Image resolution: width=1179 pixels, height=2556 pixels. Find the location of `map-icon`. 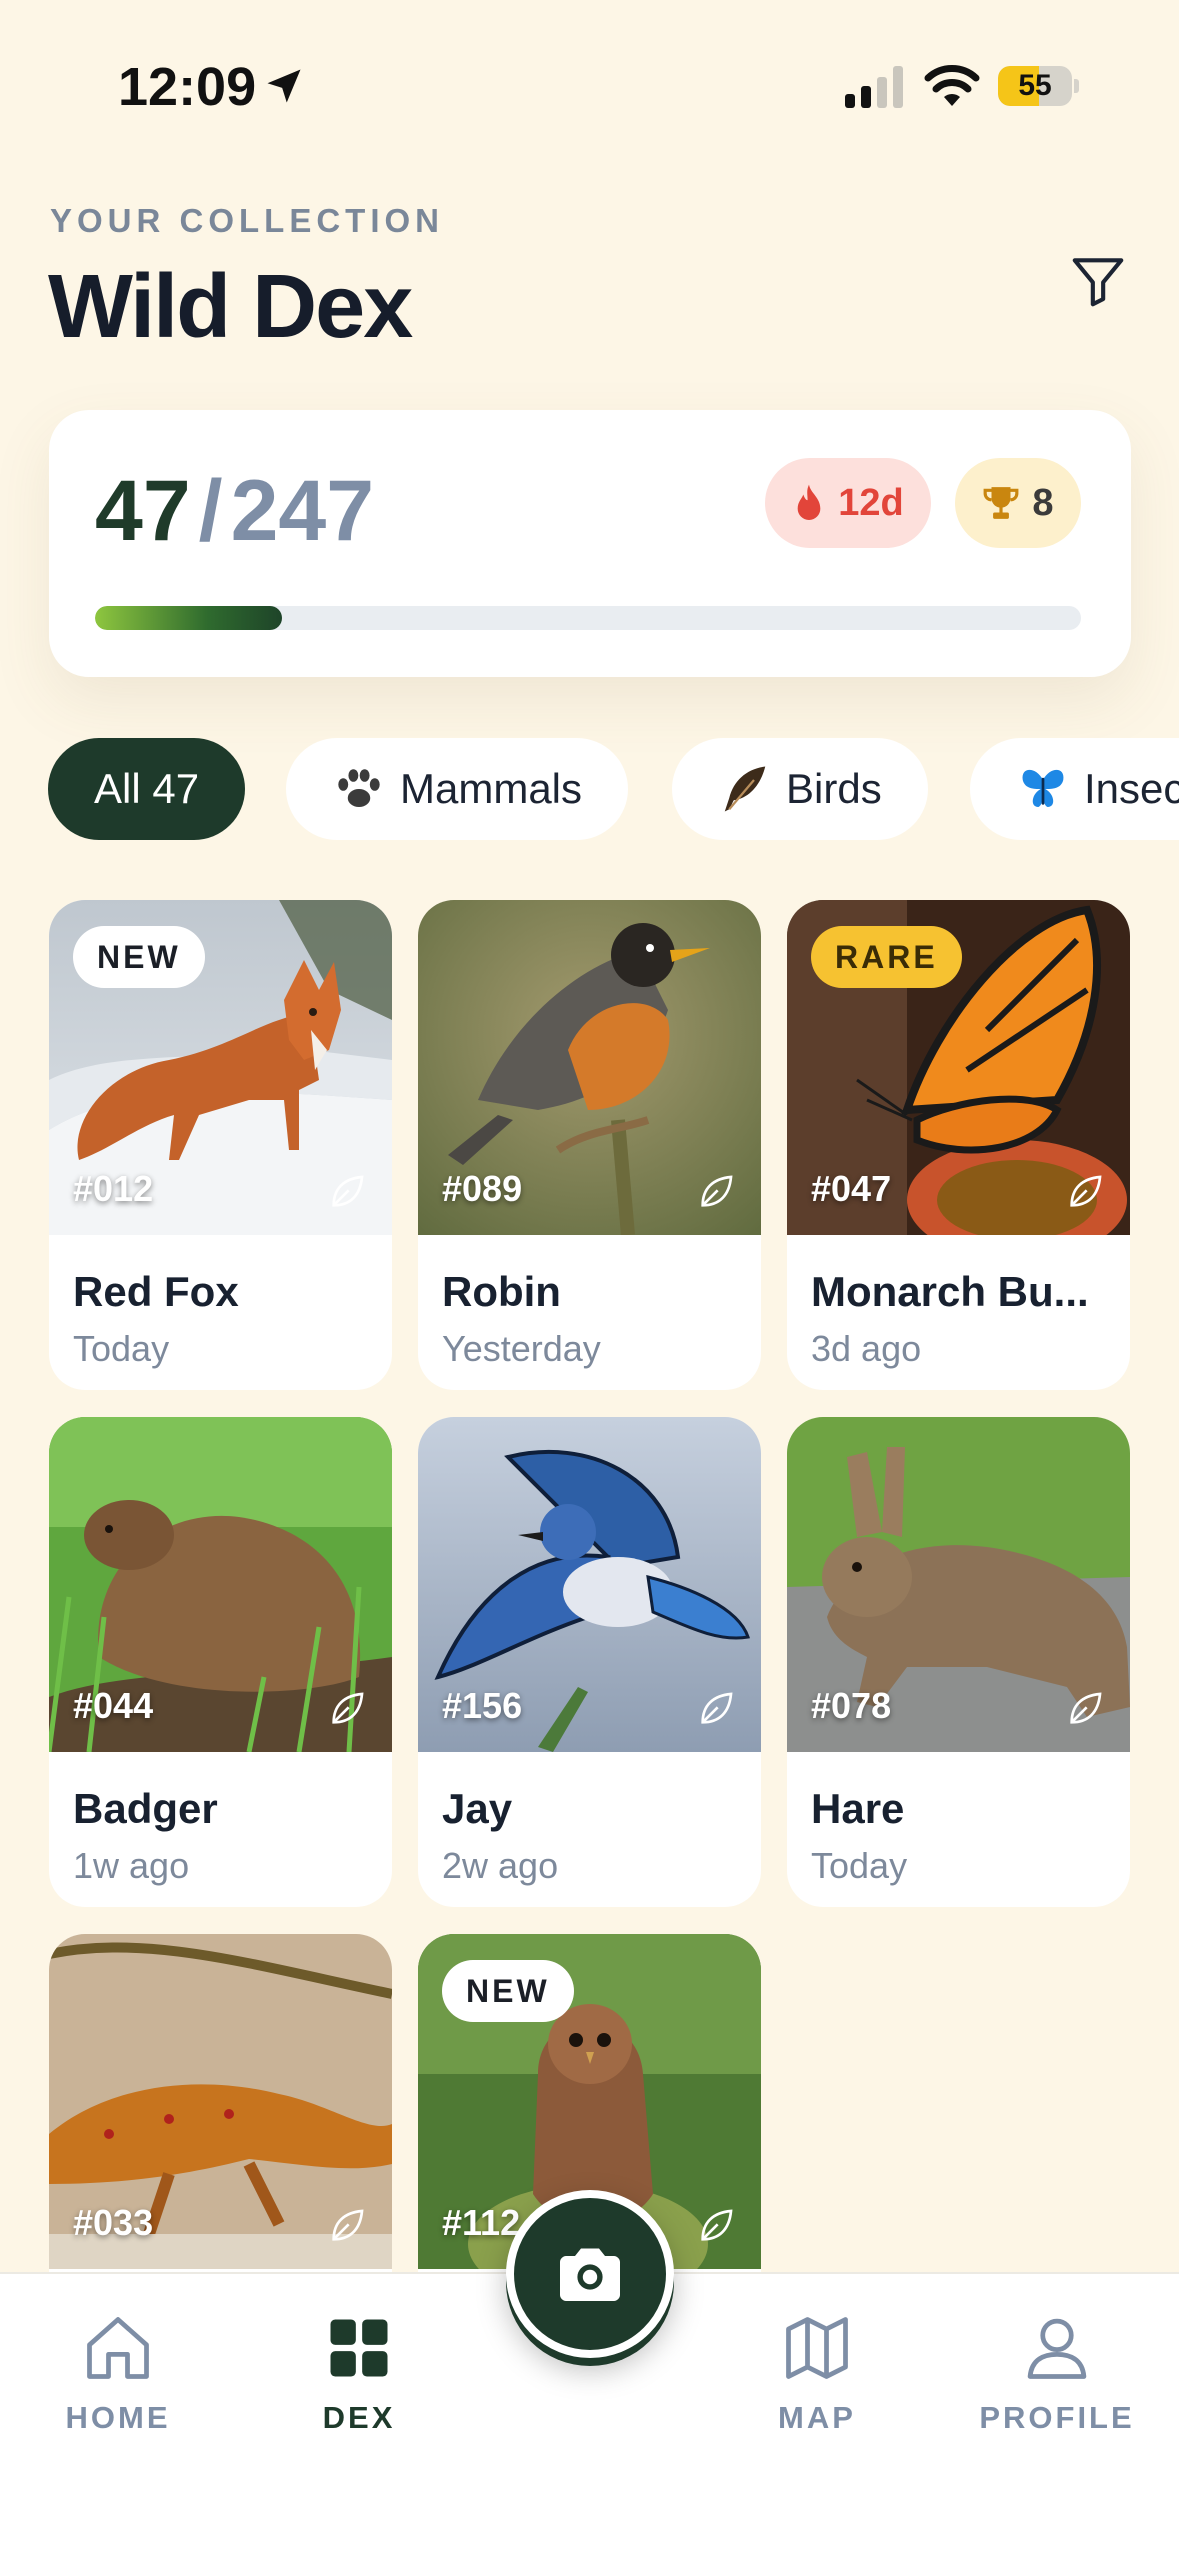

map-icon is located at coordinates (817, 2348).